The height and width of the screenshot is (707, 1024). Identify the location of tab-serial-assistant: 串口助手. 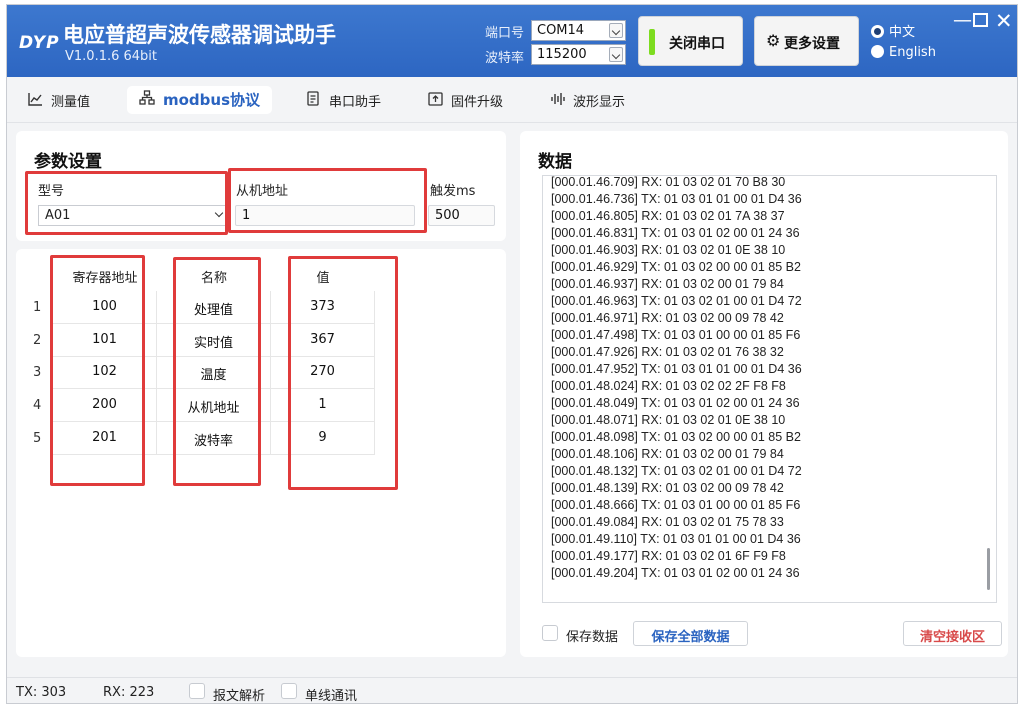
(343, 100).